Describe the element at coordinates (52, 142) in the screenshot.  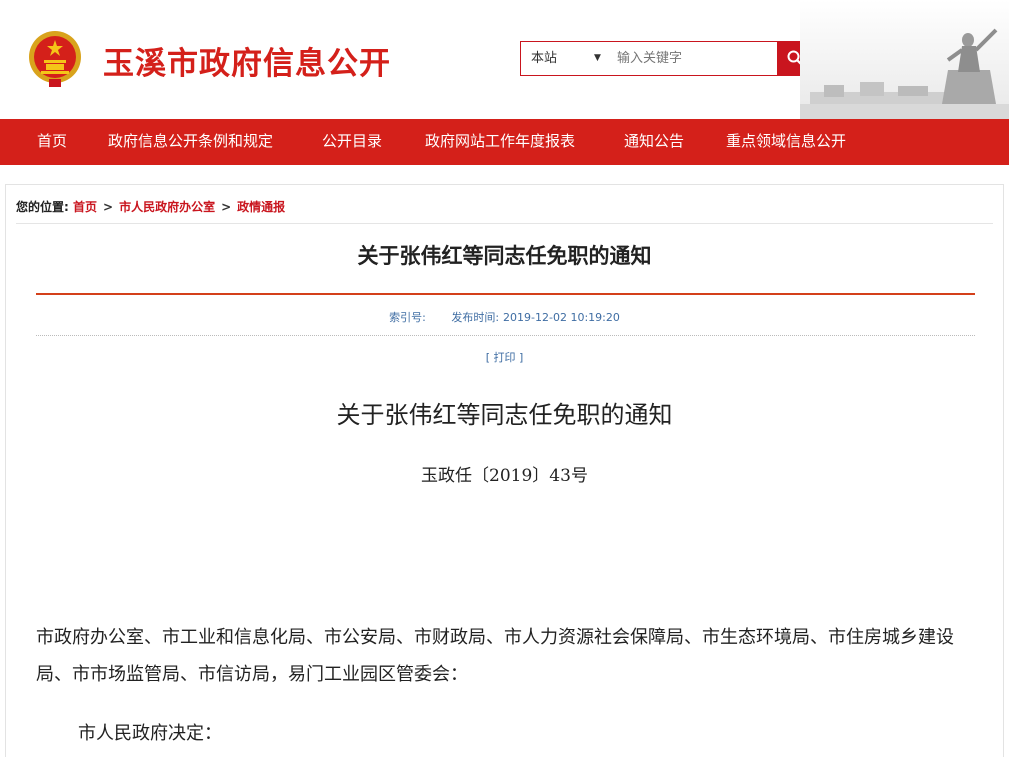
I see `nav-item-home: 首页` at that location.